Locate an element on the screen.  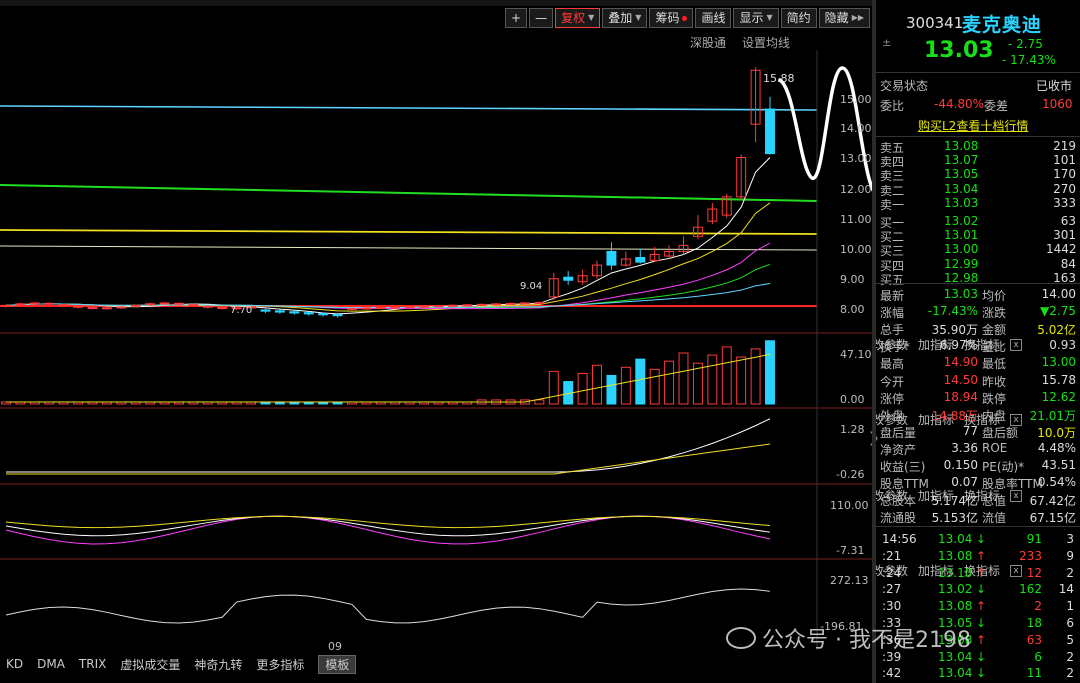
quote-value: 14.90 is located at coordinates (960, 362).